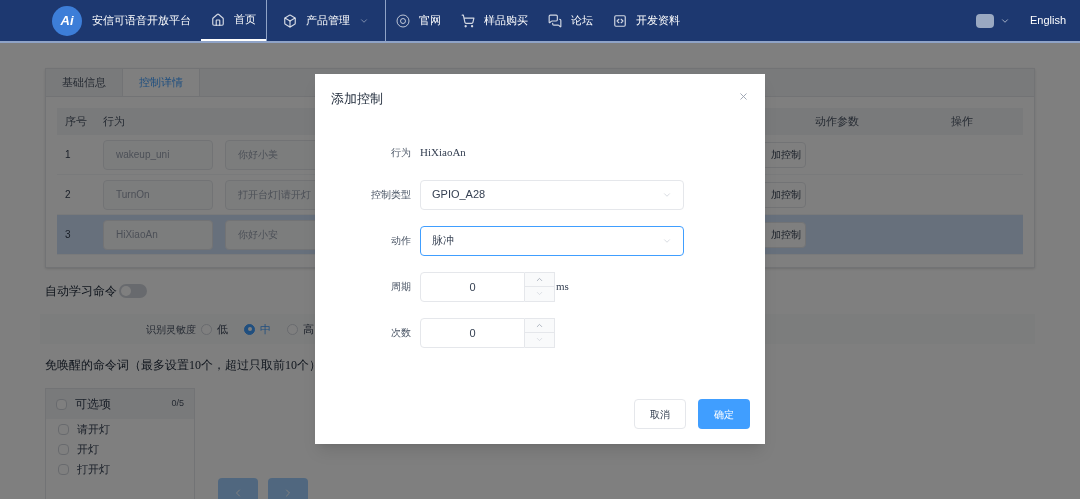 The height and width of the screenshot is (499, 1080). Describe the element at coordinates (81, 291) in the screenshot. I see `auto-learn-label: 自动学习命令` at that location.